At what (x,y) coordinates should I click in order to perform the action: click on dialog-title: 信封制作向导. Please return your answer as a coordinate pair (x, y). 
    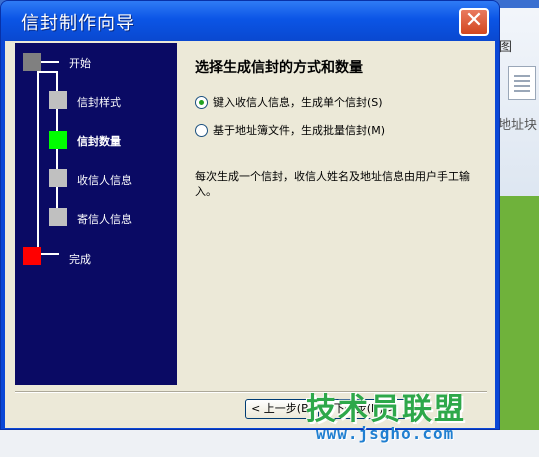
    Looking at the image, I should click on (78, 23).